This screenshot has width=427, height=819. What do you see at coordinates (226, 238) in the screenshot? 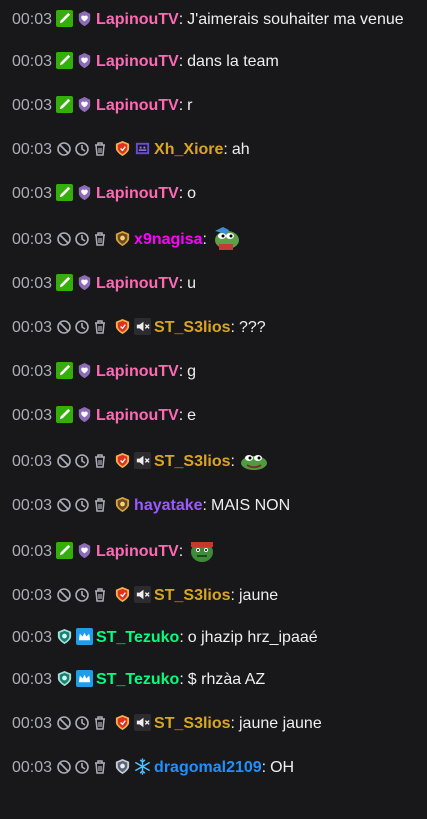
I see `pepe-emote` at bounding box center [226, 238].